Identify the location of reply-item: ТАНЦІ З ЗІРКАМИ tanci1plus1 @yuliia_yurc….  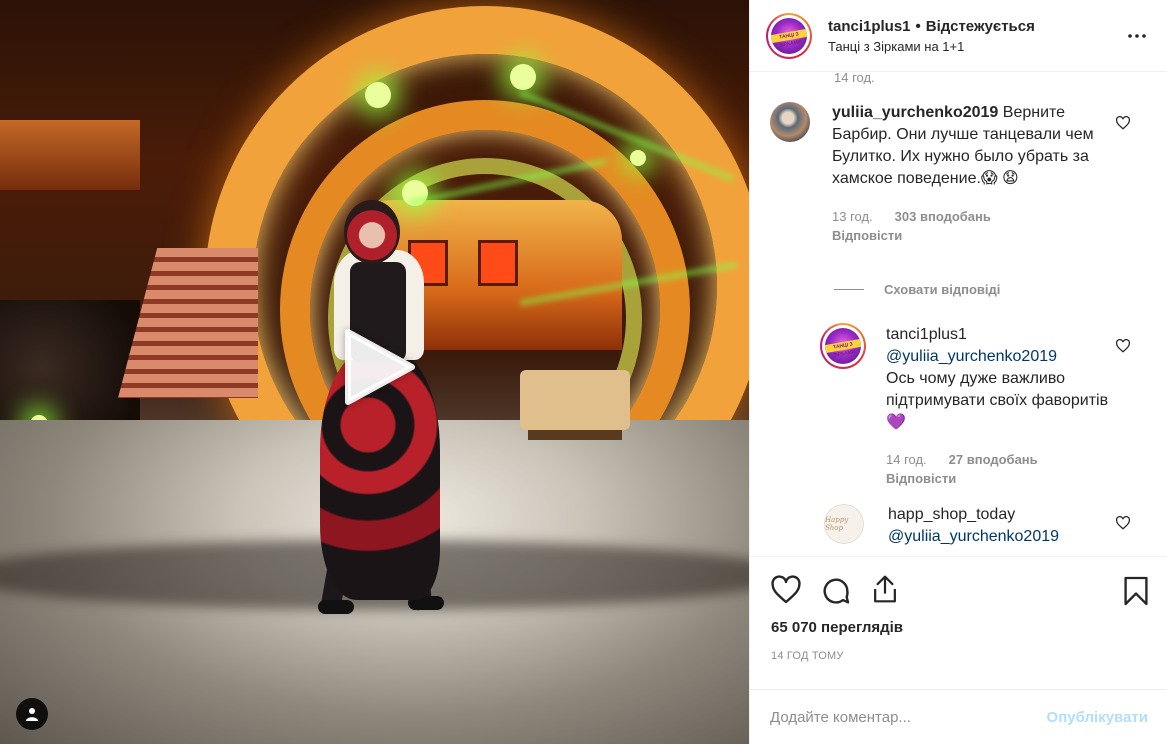
(965, 404).